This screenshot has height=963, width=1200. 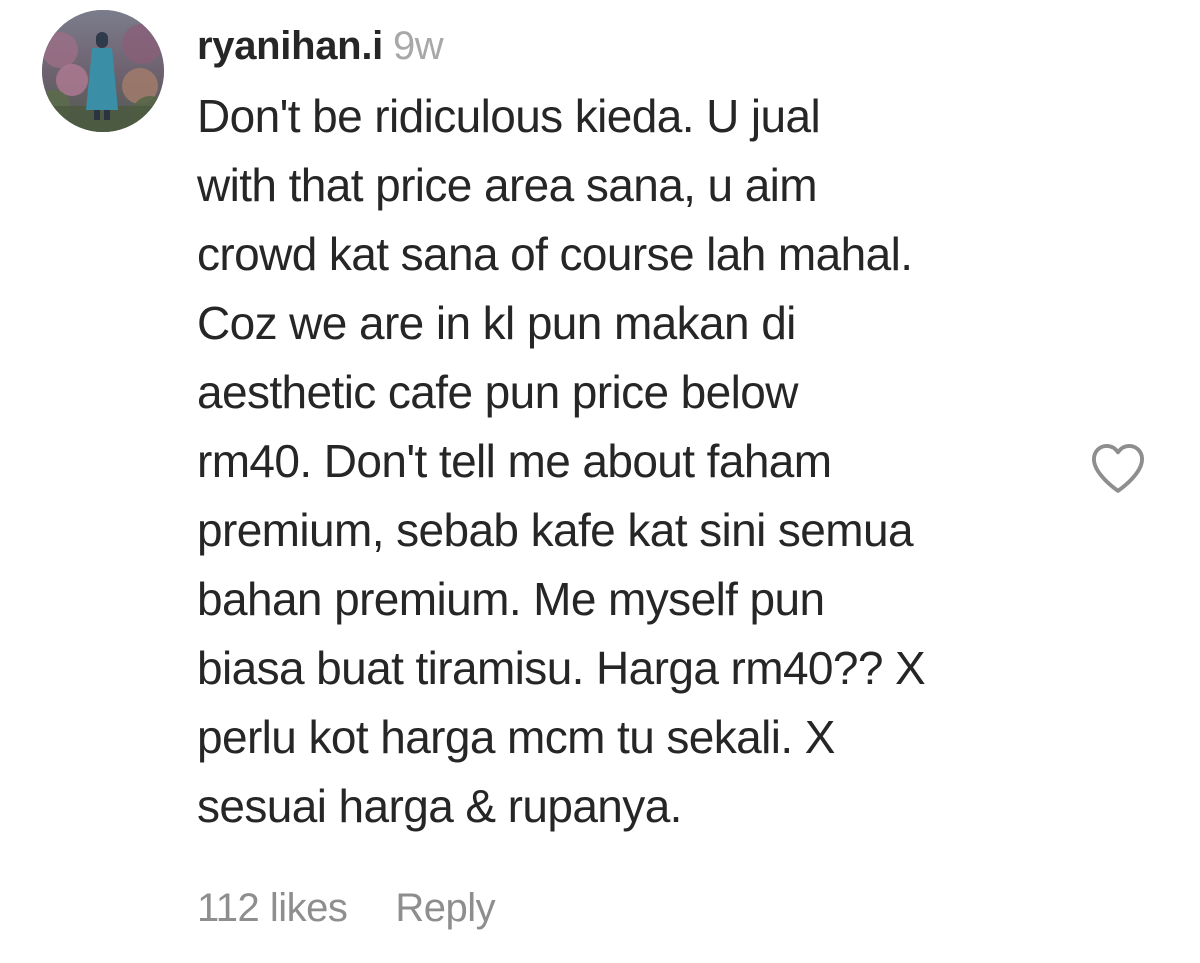 What do you see at coordinates (516, 737) in the screenshot?
I see `comment-text-line: perlu kot harga mcm tu sekali. X` at bounding box center [516, 737].